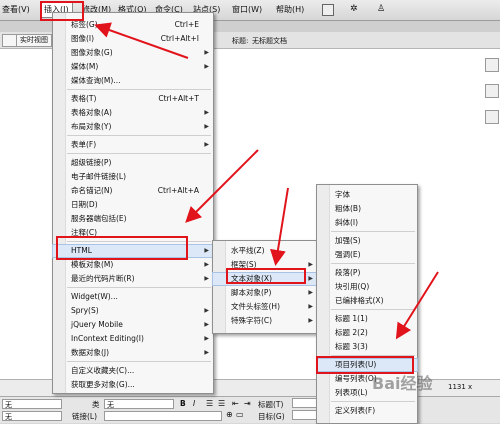 Image resolution: width=500 pixels, height=424 pixels. What do you see at coordinates (141, 40) in the screenshot?
I see `arrow-to-insert` at bounding box center [141, 40].